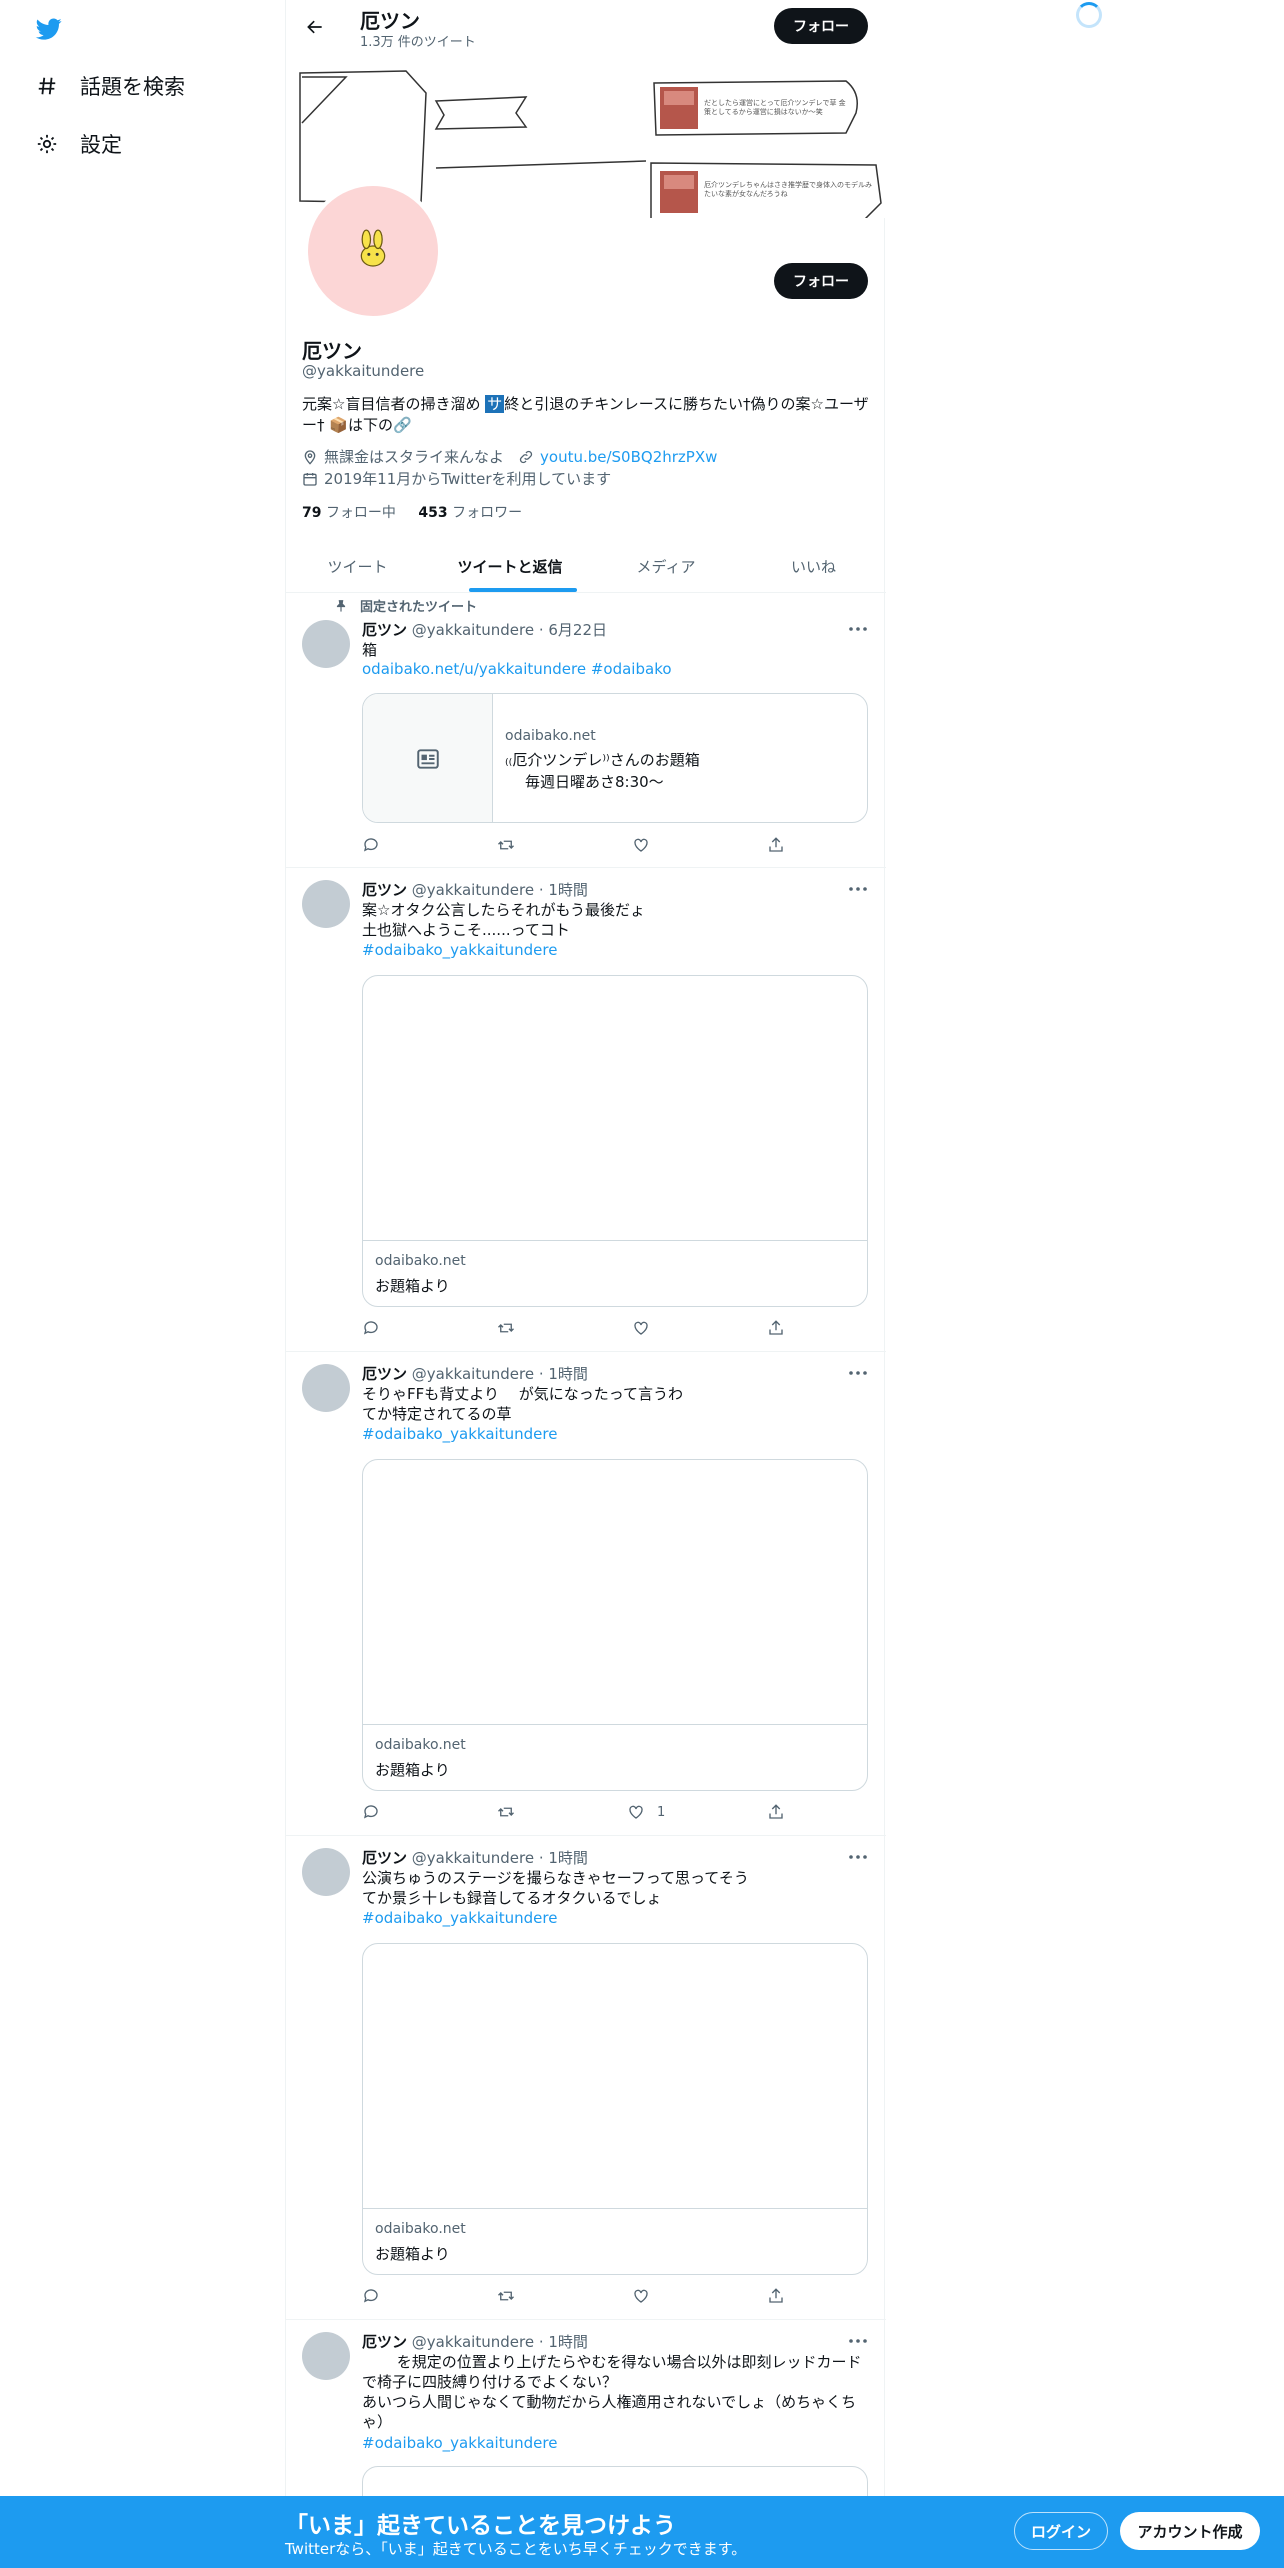  Describe the element at coordinates (49, 29) in the screenshot. I see `twitter-logo-icon` at that location.